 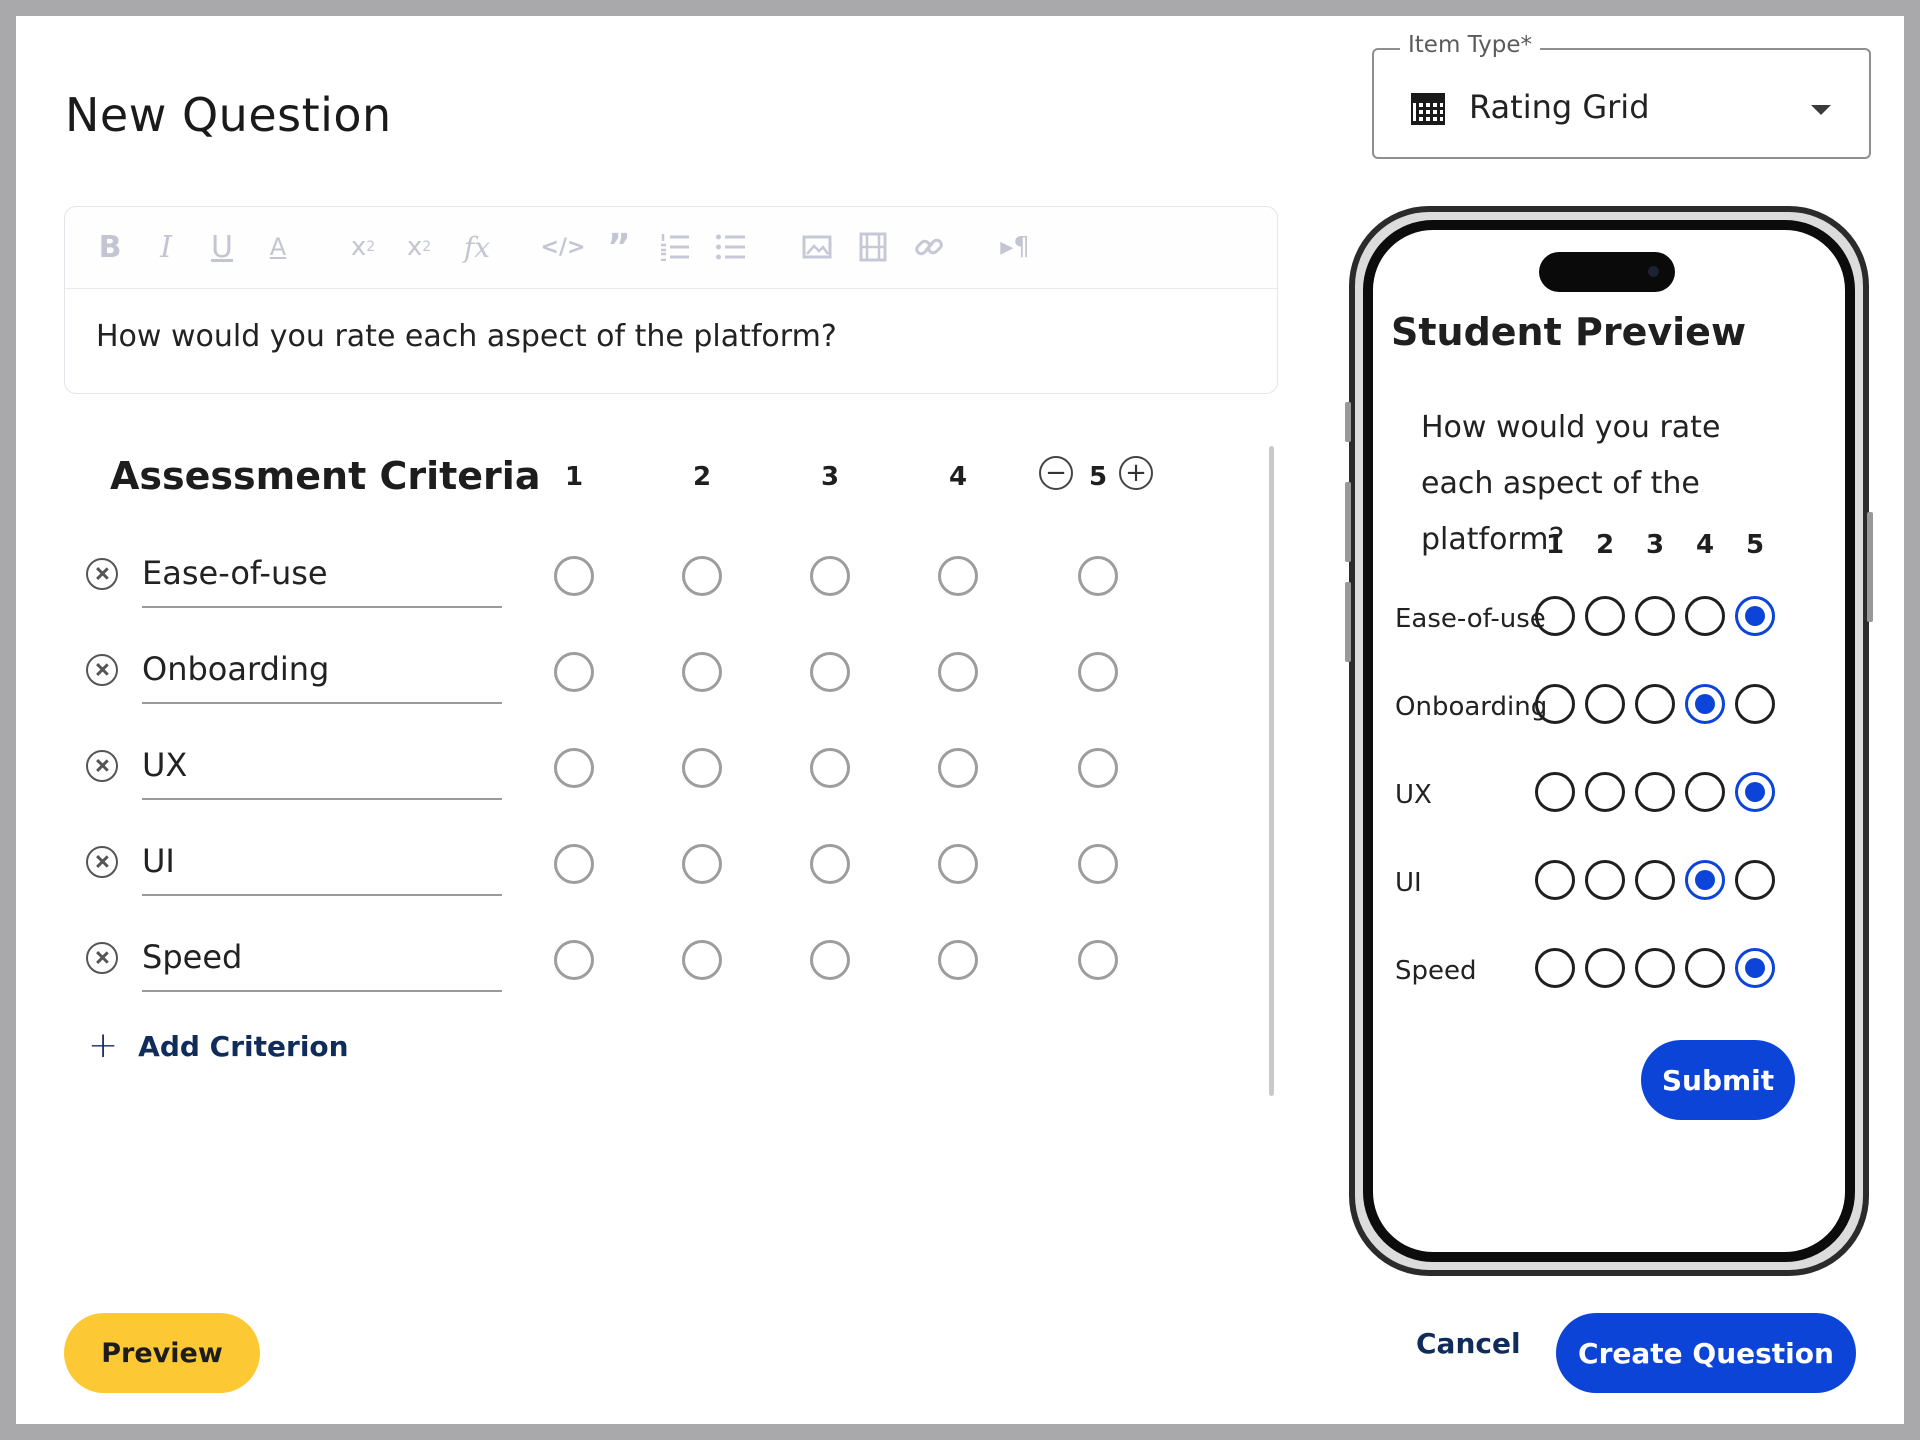 What do you see at coordinates (1470, 45) in the screenshot?
I see `item-type-legend: Item Type*` at bounding box center [1470, 45].